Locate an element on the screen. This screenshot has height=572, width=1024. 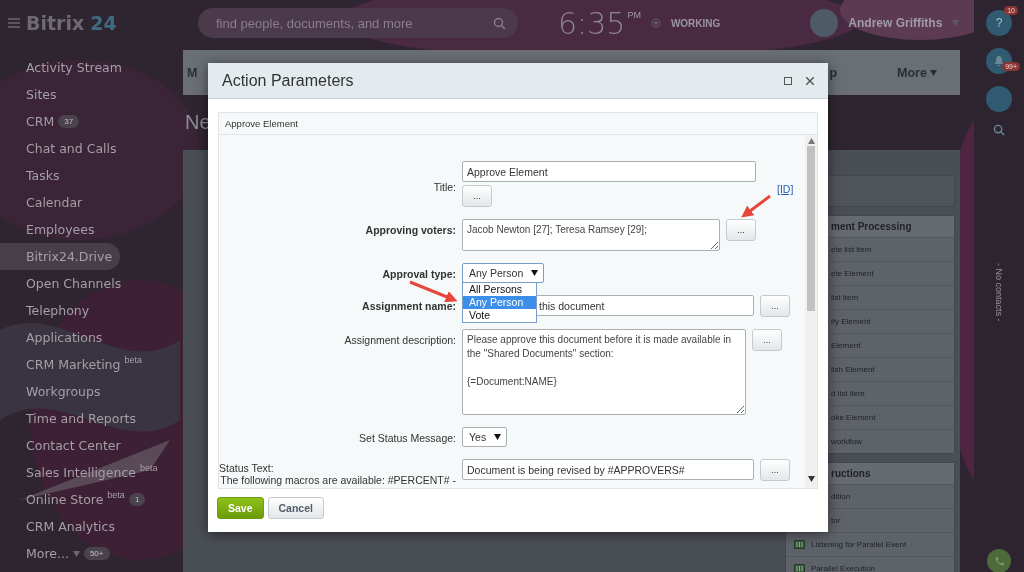
bell-icon is located at coordinates (999, 61).